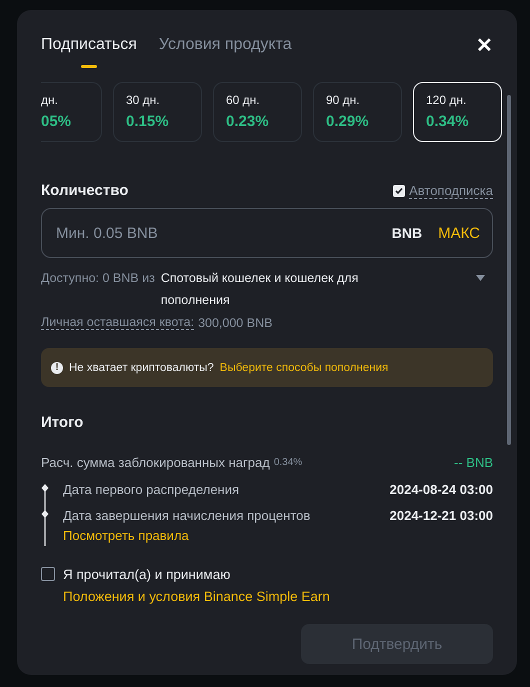 The height and width of the screenshot is (687, 530). Describe the element at coordinates (399, 190) in the screenshot. I see `auto-subscribe-checkbox` at that location.